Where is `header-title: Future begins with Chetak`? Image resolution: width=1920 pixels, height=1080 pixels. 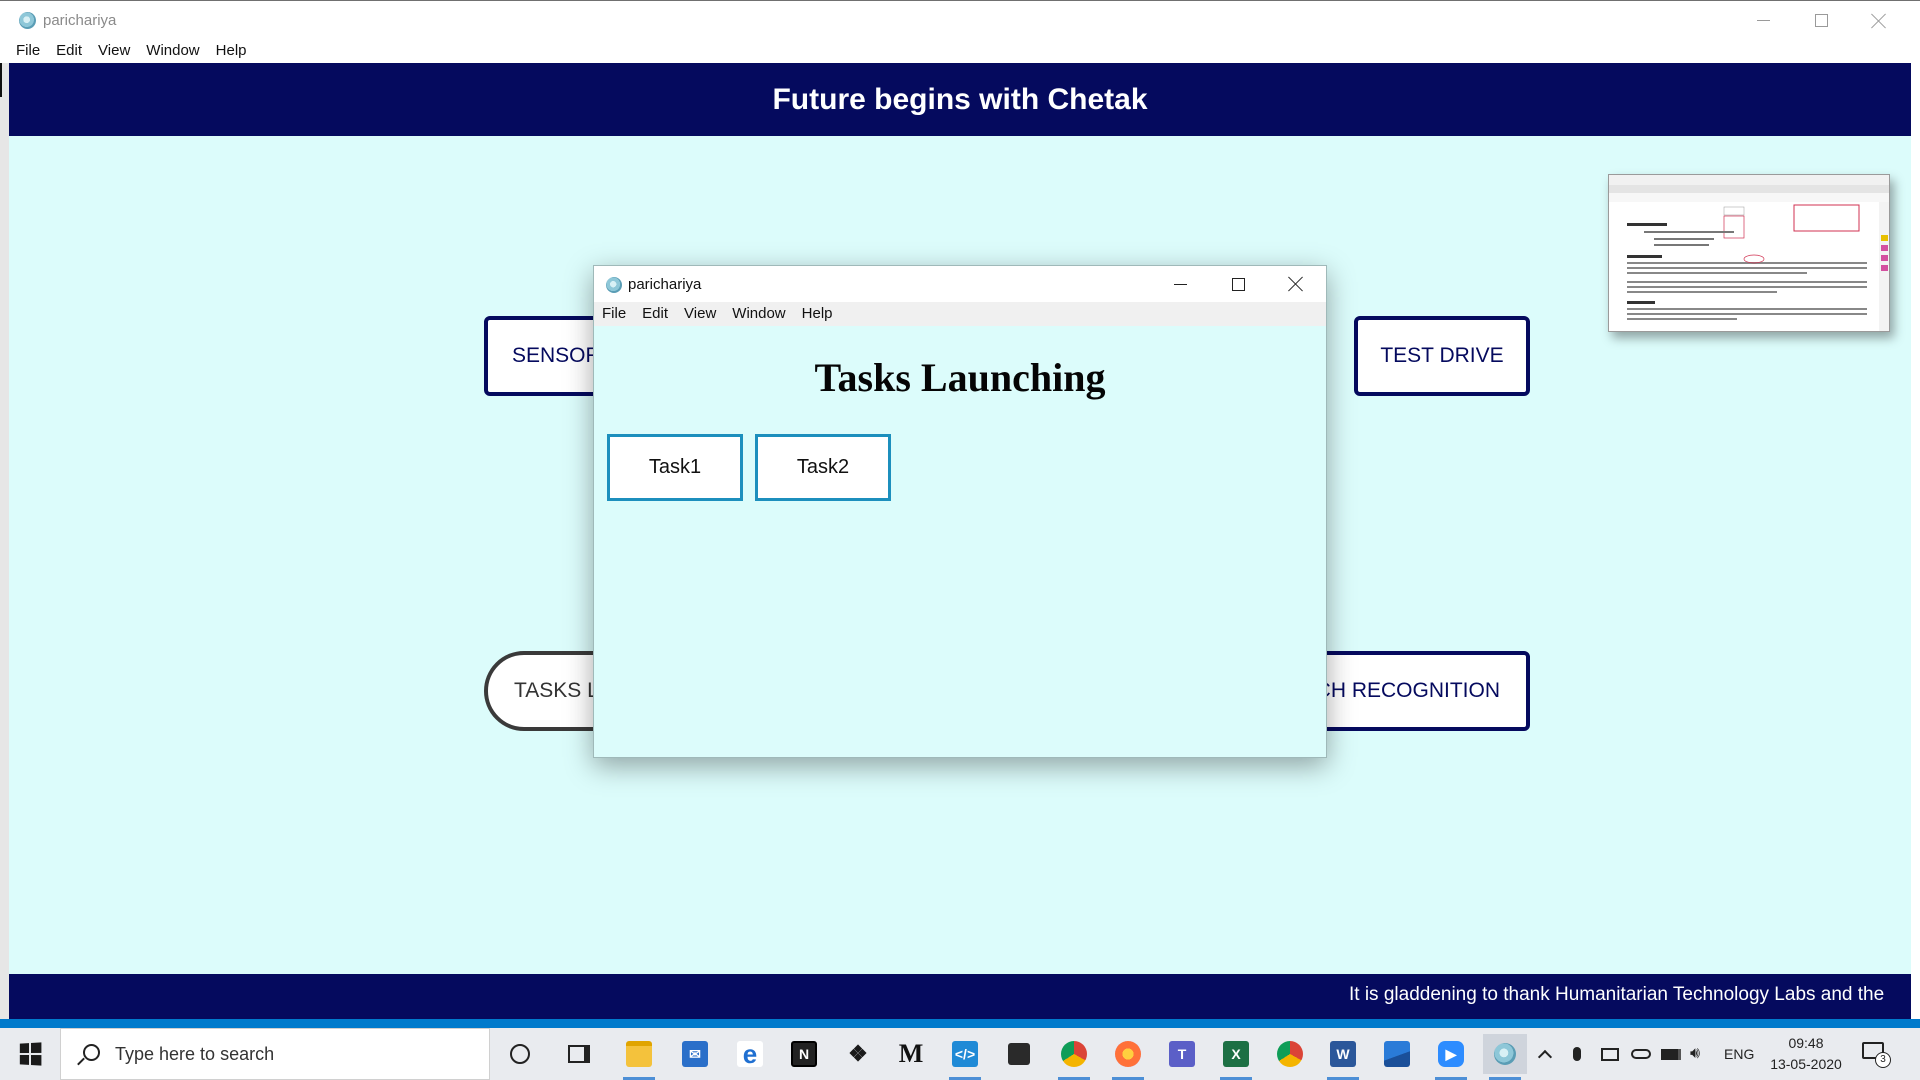
header-title: Future begins with Chetak is located at coordinates (960, 99).